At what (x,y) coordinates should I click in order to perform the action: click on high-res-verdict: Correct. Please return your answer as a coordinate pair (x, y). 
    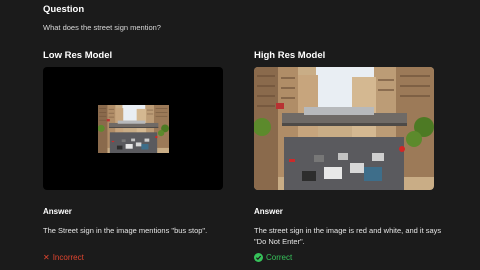
    Looking at the image, I should click on (273, 257).